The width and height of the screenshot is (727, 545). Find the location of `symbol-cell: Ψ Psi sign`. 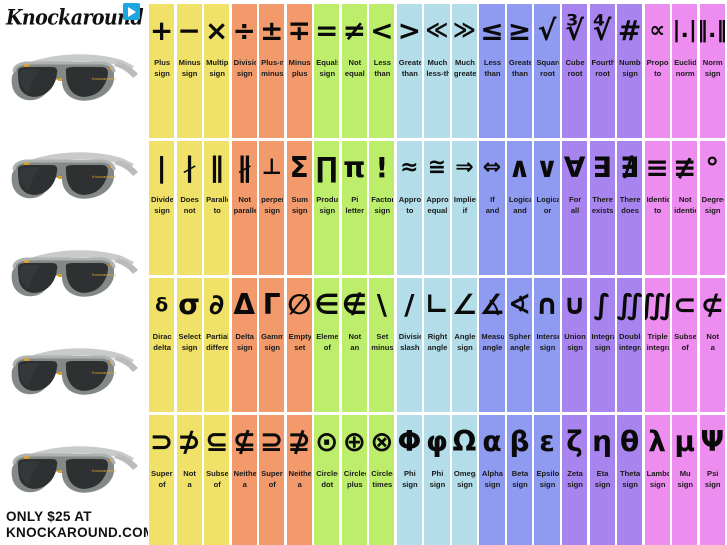

symbol-cell: Ψ Psi sign is located at coordinates (712, 480).